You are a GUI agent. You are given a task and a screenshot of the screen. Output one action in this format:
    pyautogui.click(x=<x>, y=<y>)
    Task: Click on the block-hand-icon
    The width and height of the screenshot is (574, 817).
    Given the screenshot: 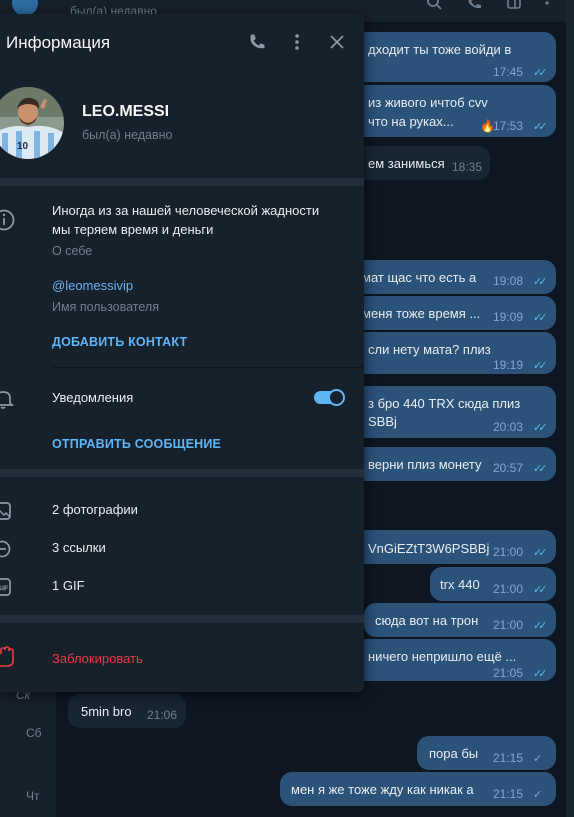 What is the action you would take?
    pyautogui.click(x=7, y=656)
    